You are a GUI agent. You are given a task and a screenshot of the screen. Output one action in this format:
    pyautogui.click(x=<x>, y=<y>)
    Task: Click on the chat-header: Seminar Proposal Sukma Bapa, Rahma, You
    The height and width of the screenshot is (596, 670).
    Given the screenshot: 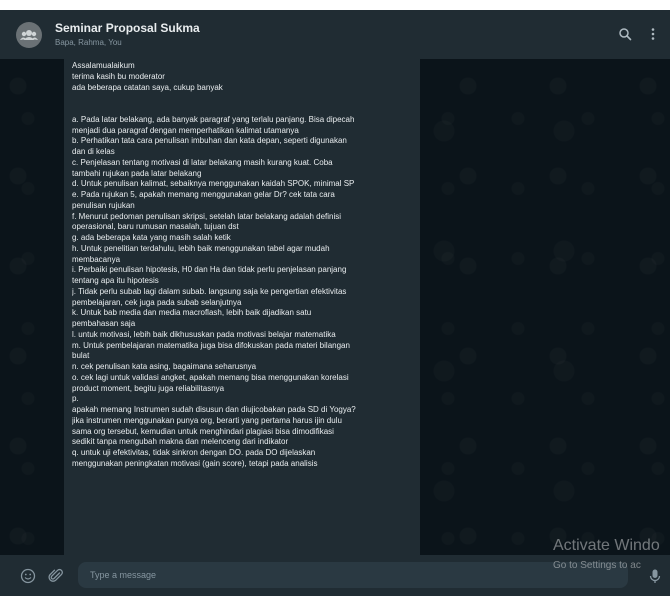 What is the action you would take?
    pyautogui.click(x=335, y=34)
    